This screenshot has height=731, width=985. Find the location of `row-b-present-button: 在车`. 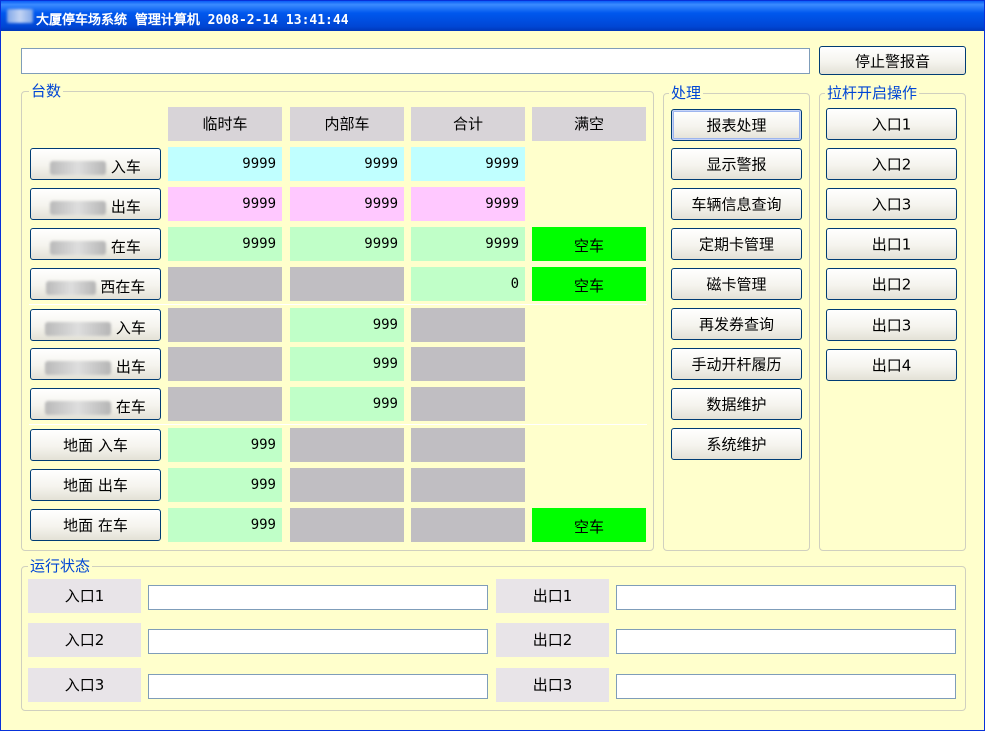

row-b-present-button: 在车 is located at coordinates (95, 404).